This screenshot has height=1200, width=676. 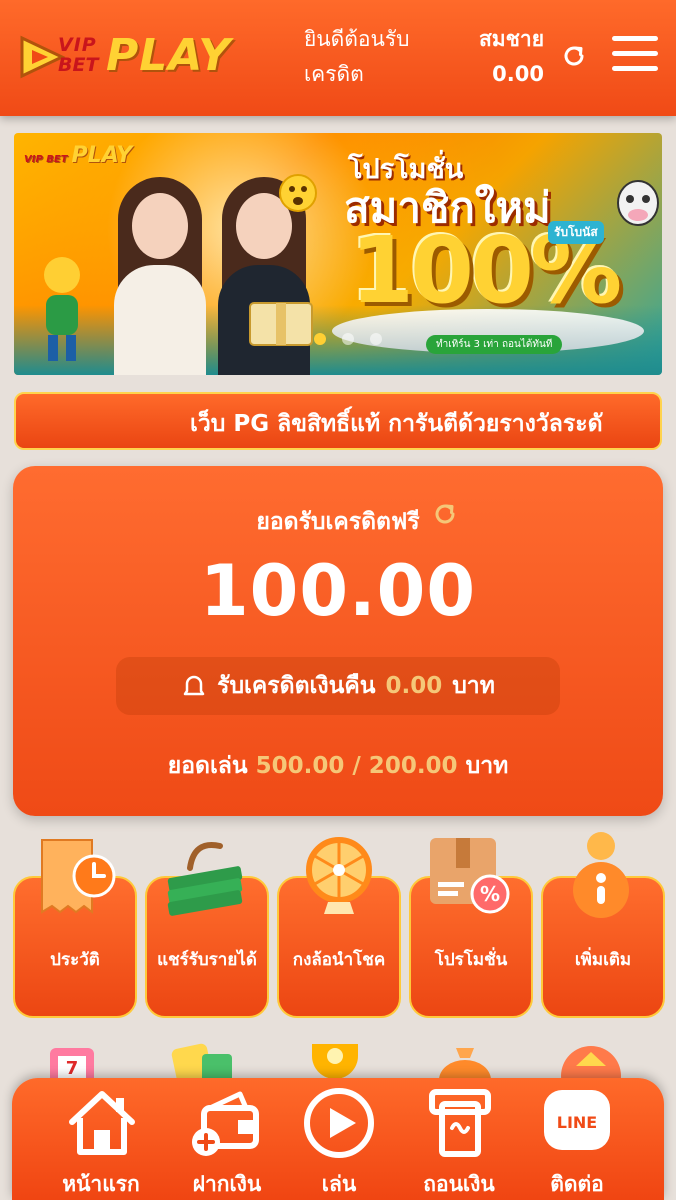 I want to click on nav-label: ฝากเงิน, so click(x=227, y=1184).